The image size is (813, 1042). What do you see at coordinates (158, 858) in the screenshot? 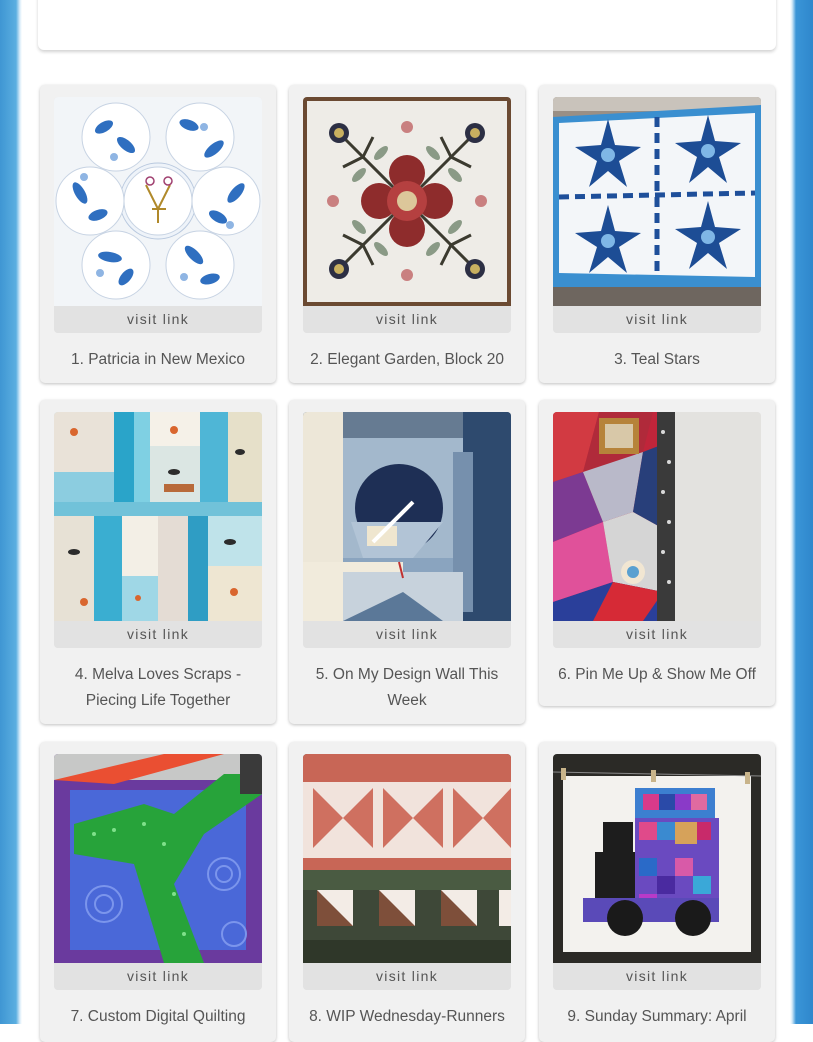
I see `purple-quilting-frame-image` at bounding box center [158, 858].